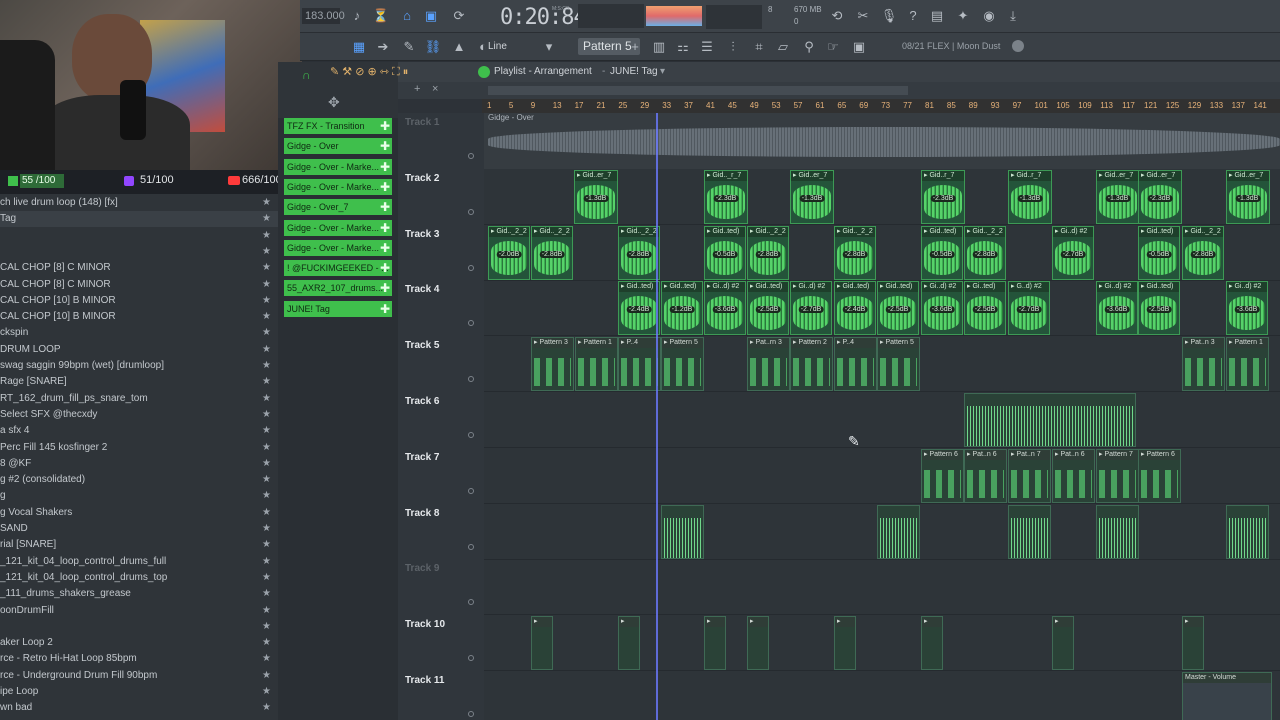 Image resolution: width=1280 pixels, height=720 pixels. I want to click on track-name: Track 4, so click(422, 289).